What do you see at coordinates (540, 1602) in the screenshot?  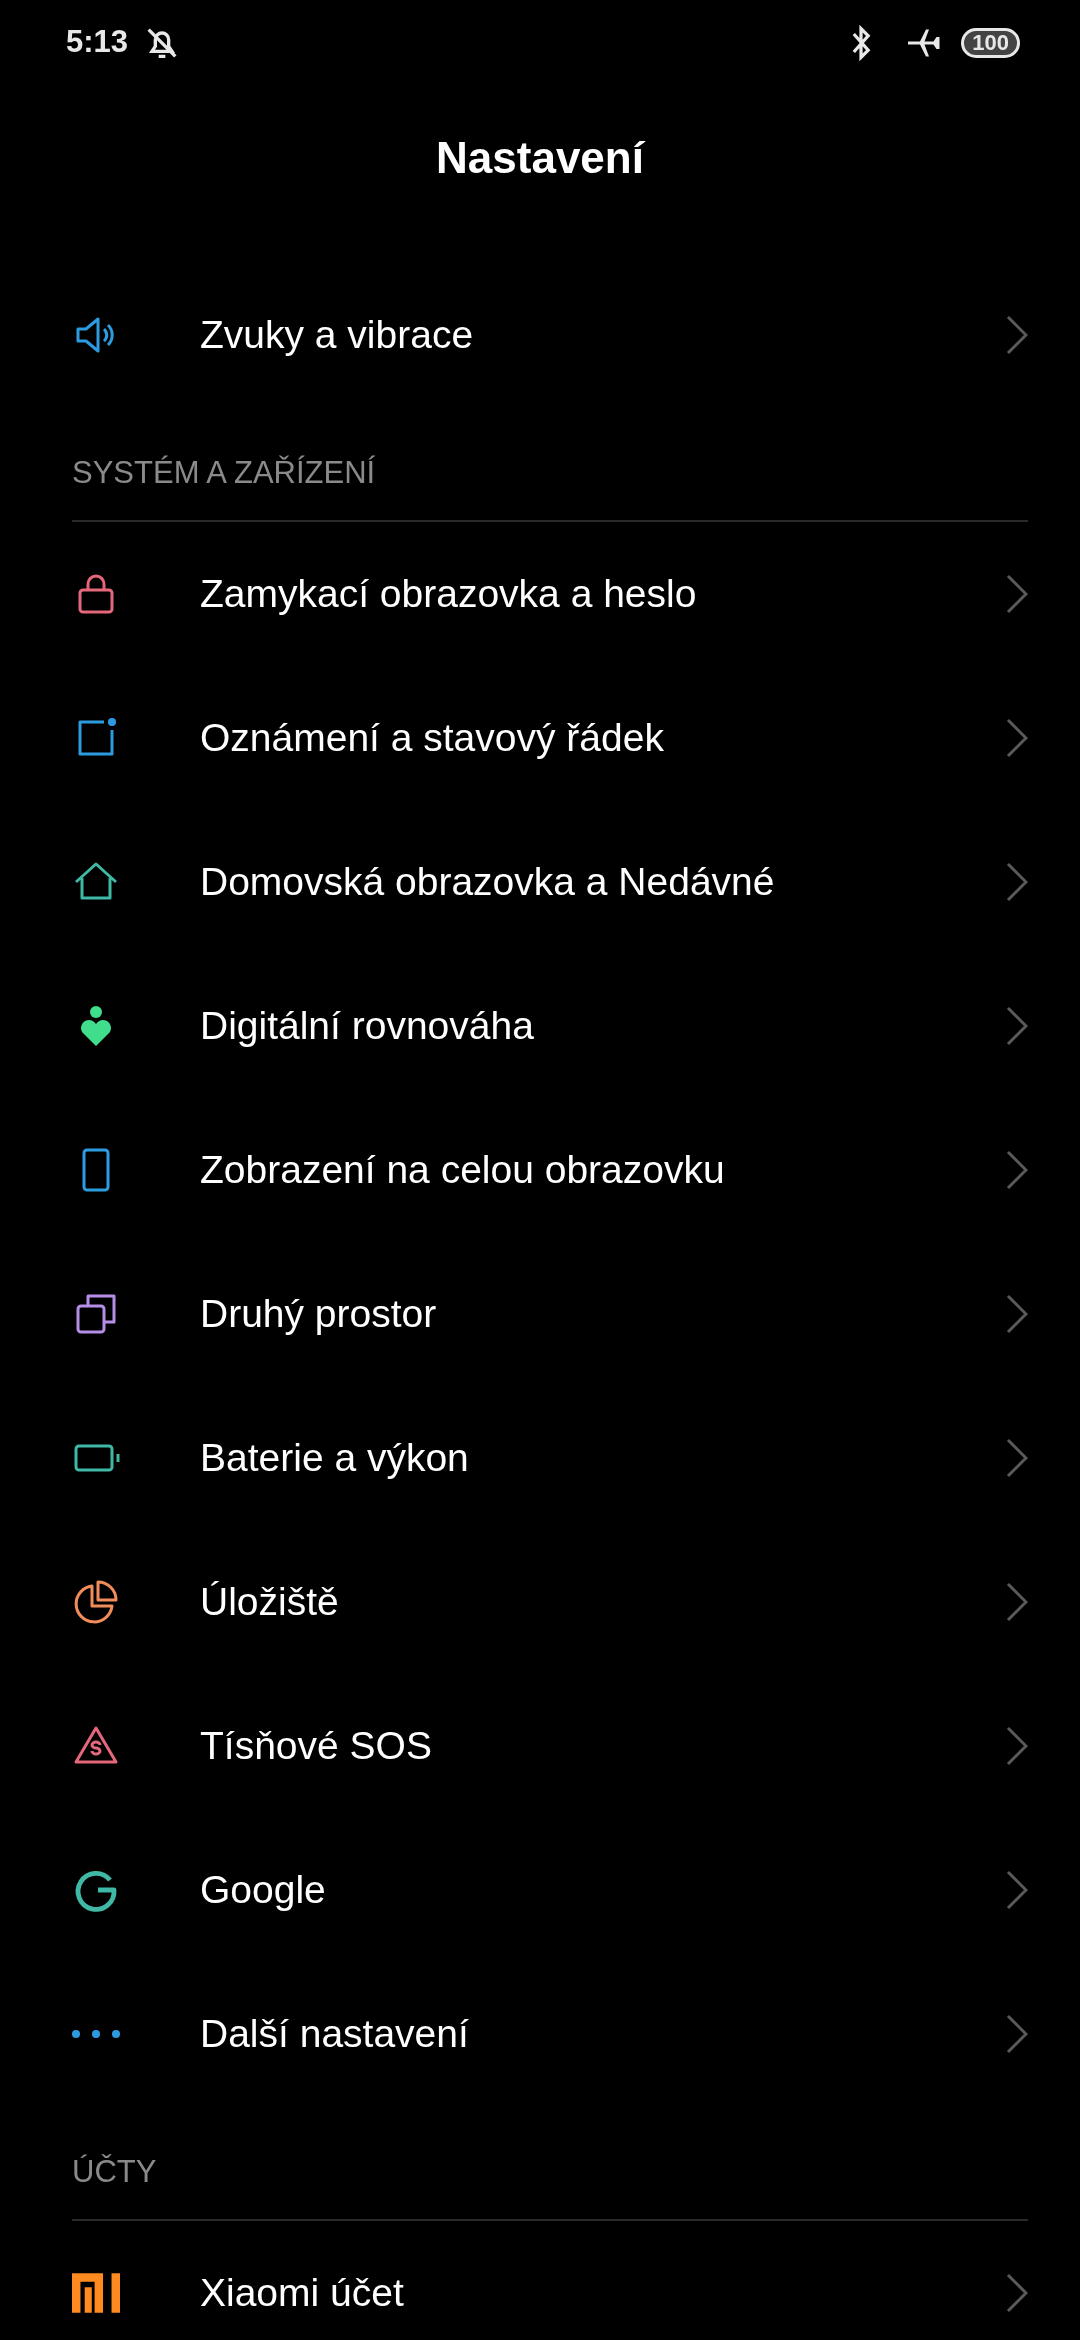 I see `settings-item: Úložiště` at bounding box center [540, 1602].